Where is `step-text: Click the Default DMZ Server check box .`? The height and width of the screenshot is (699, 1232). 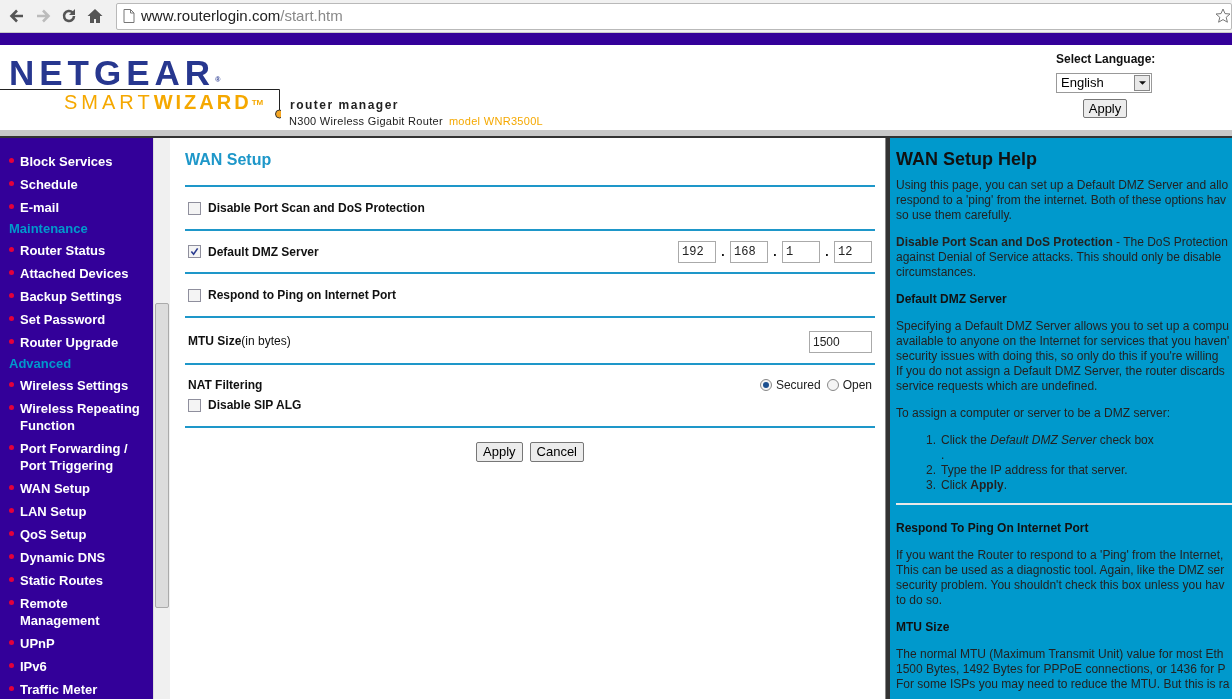 step-text: Click the Default DMZ Server check box . is located at coordinates (1047, 448).